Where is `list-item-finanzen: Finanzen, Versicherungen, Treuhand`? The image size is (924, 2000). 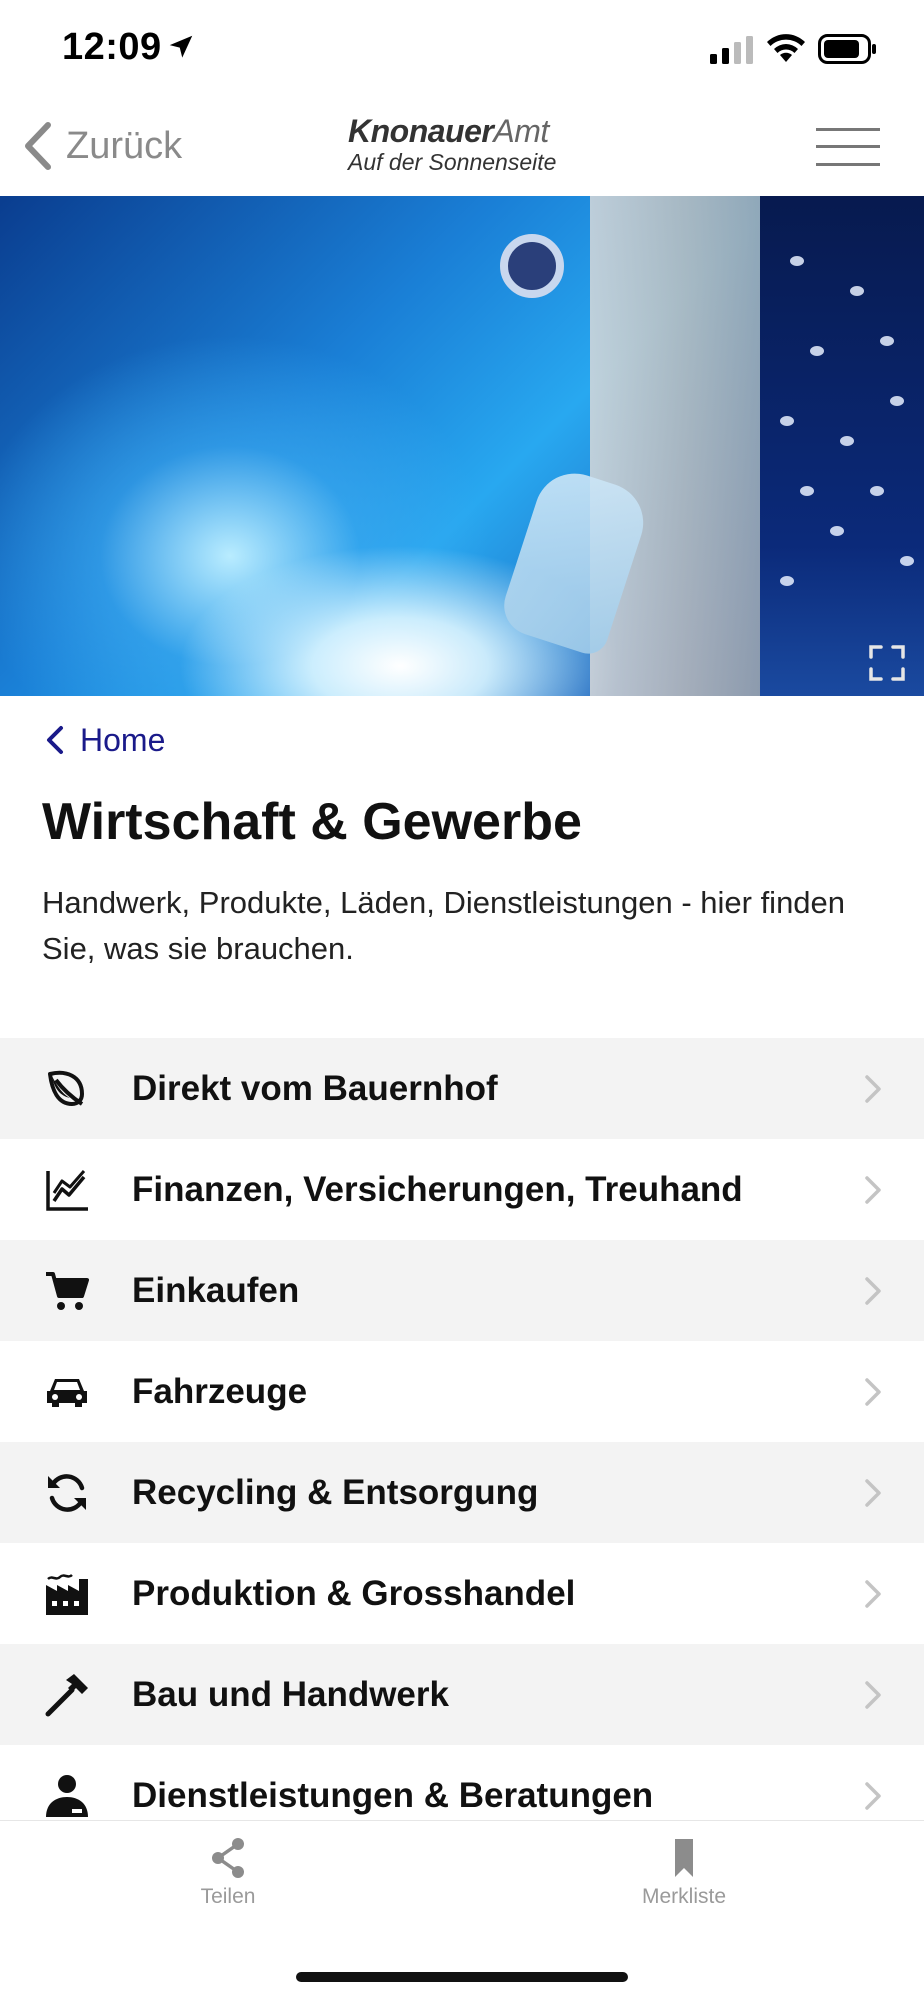
list-item-finanzen: Finanzen, Versicherungen, Treuhand is located at coordinates (462, 1189).